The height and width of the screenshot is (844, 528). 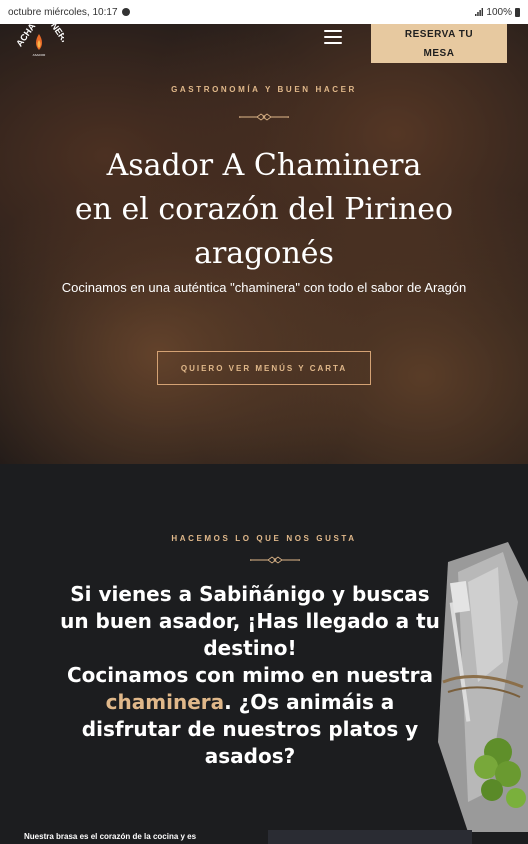 I want to click on svg-text: NERA, so click(x=56, y=36).